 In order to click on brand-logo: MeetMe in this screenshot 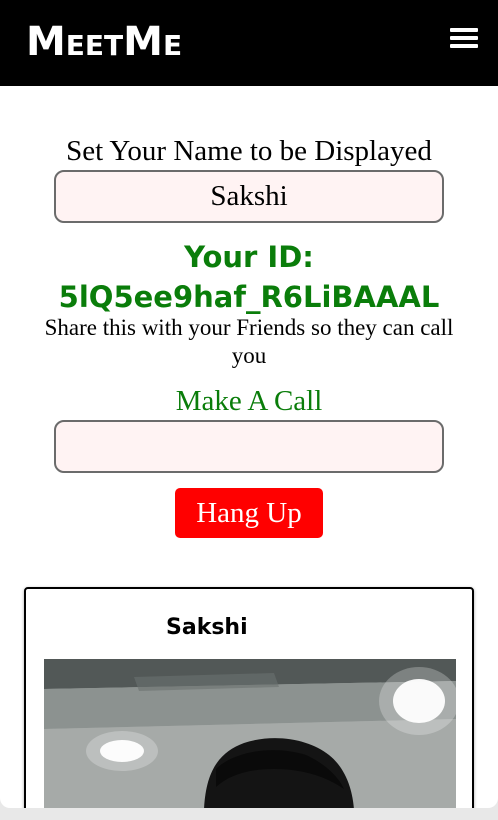, I will do `click(104, 42)`.